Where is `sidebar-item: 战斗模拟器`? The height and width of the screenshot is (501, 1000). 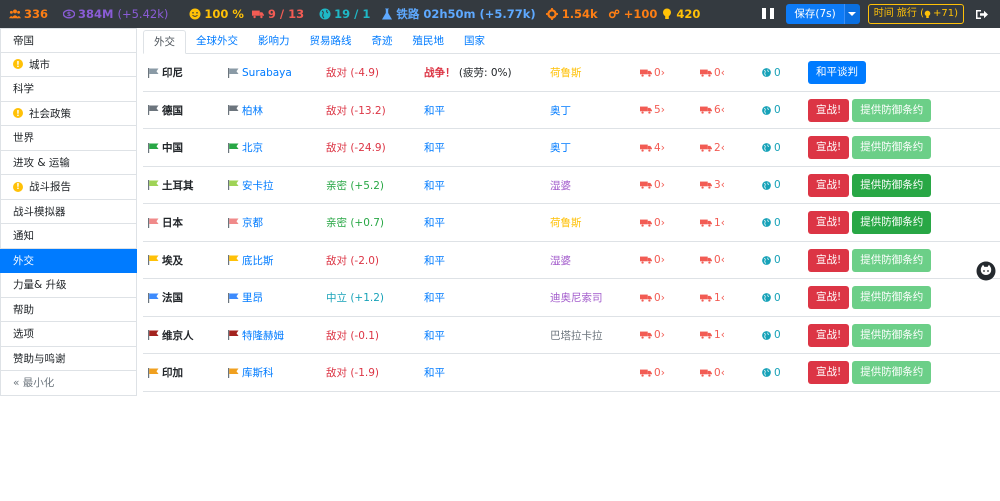
sidebar-item: 战斗模拟器 is located at coordinates (68, 211).